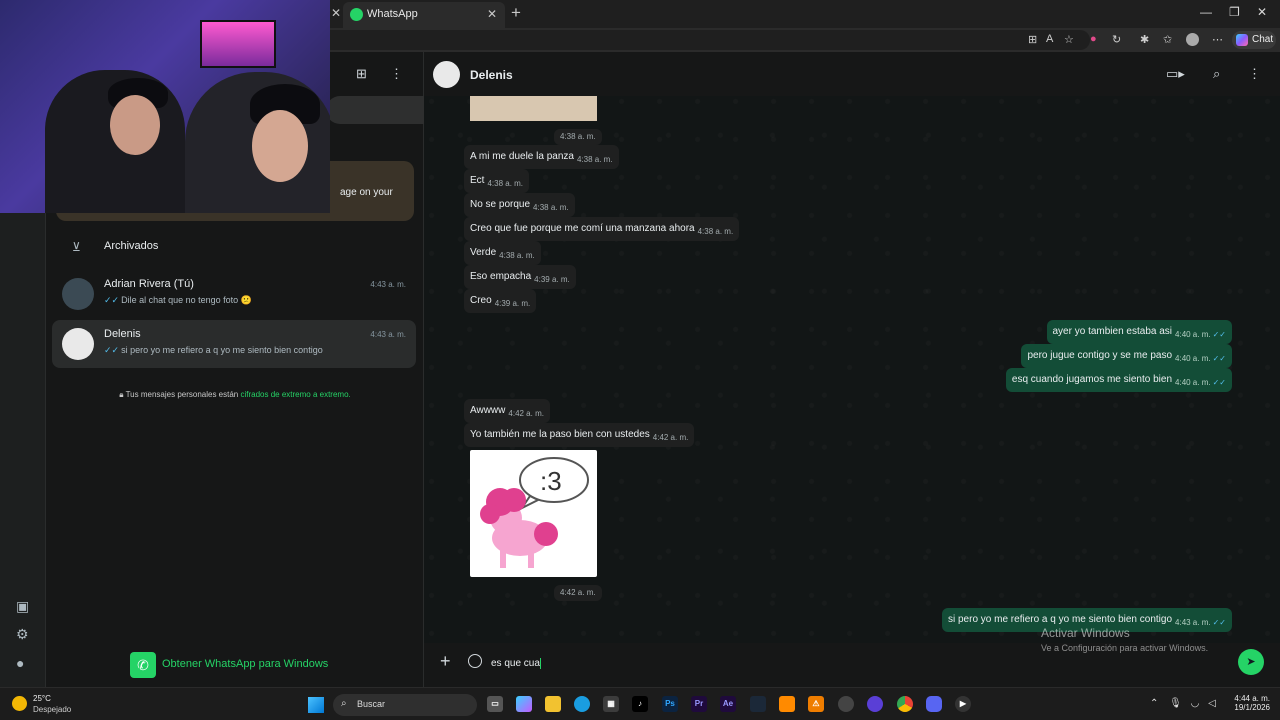 The image size is (1280, 720). I want to click on clock-time: 4:44 a. m., so click(1252, 698).